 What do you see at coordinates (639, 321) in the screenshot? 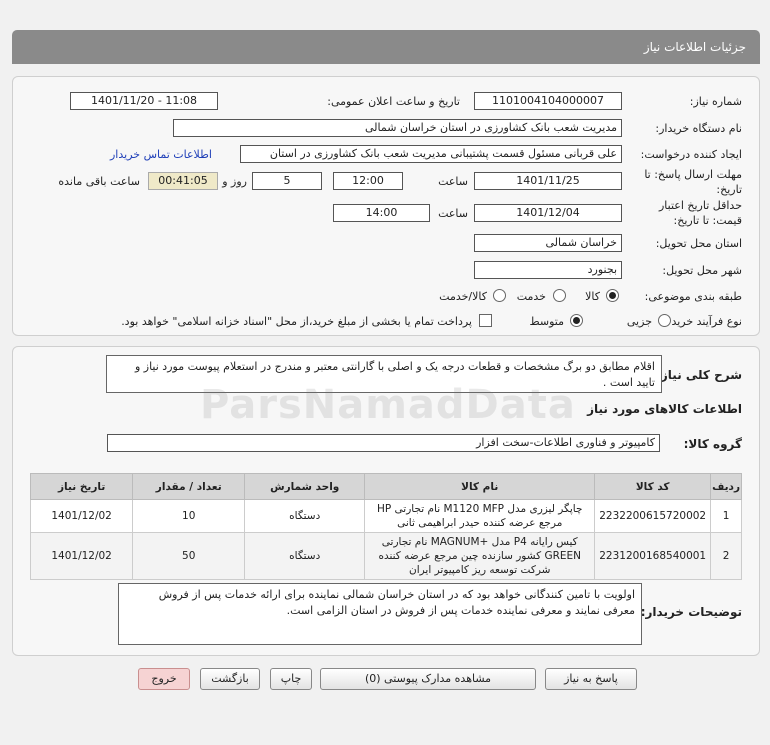
I see `process-minor-label: جزیی` at bounding box center [639, 321].